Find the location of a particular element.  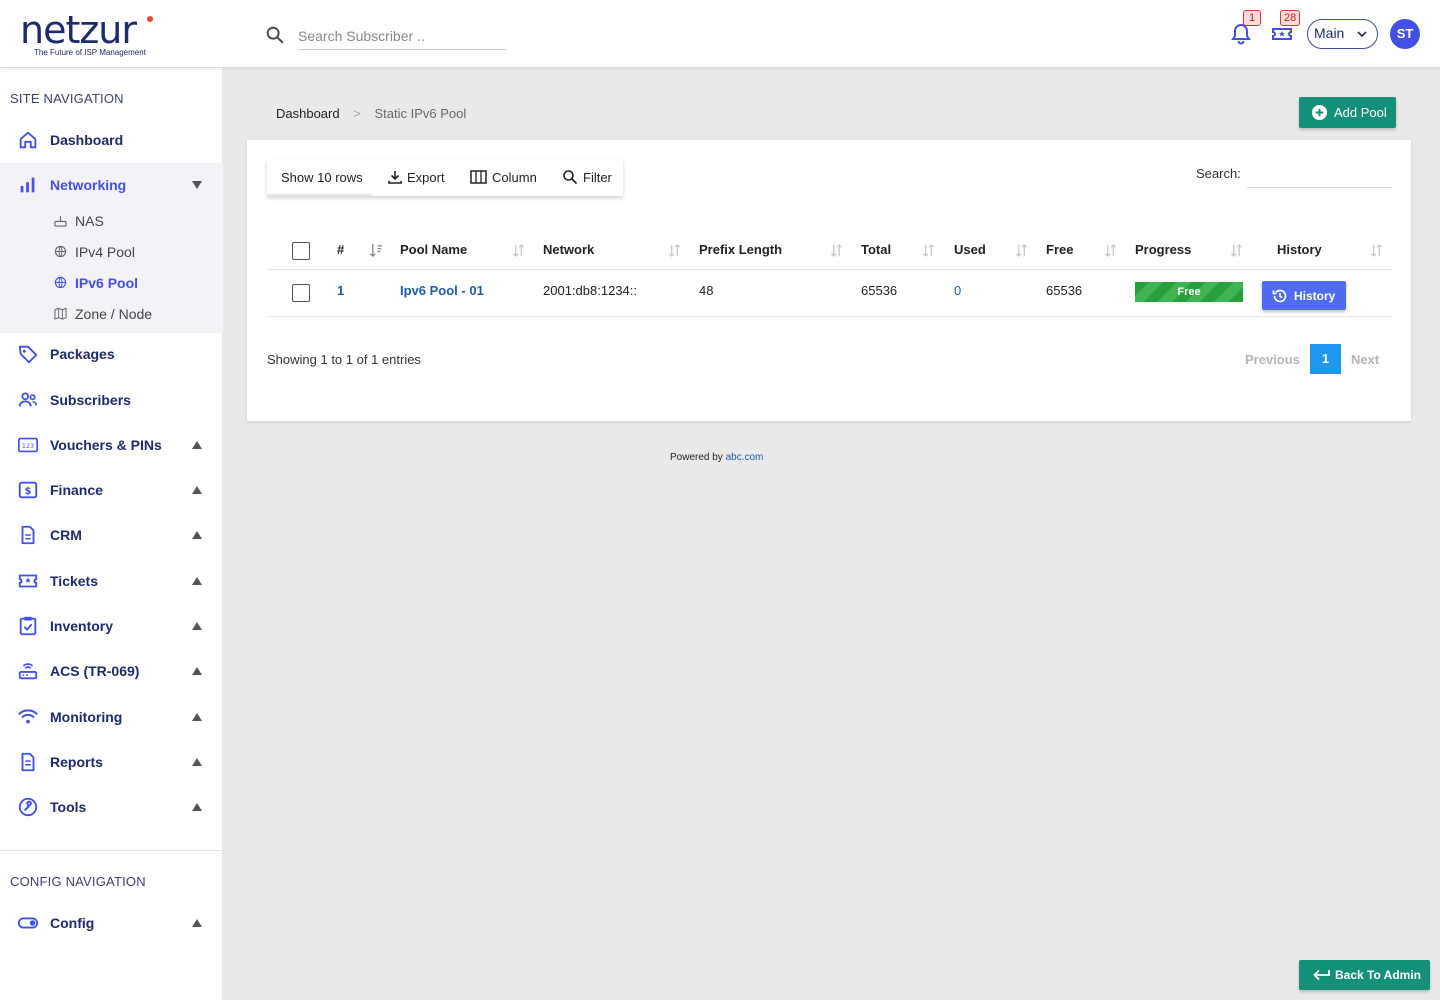

show-rows-button: Show 10 rows is located at coordinates (319, 178).